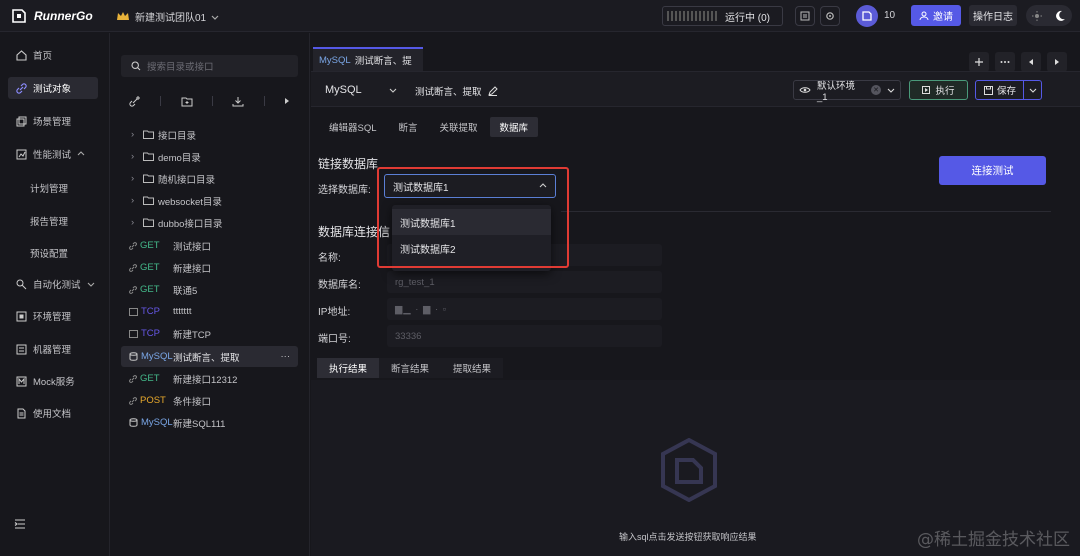 The height and width of the screenshot is (556, 1080). I want to click on method-label: GET, so click(150, 289).